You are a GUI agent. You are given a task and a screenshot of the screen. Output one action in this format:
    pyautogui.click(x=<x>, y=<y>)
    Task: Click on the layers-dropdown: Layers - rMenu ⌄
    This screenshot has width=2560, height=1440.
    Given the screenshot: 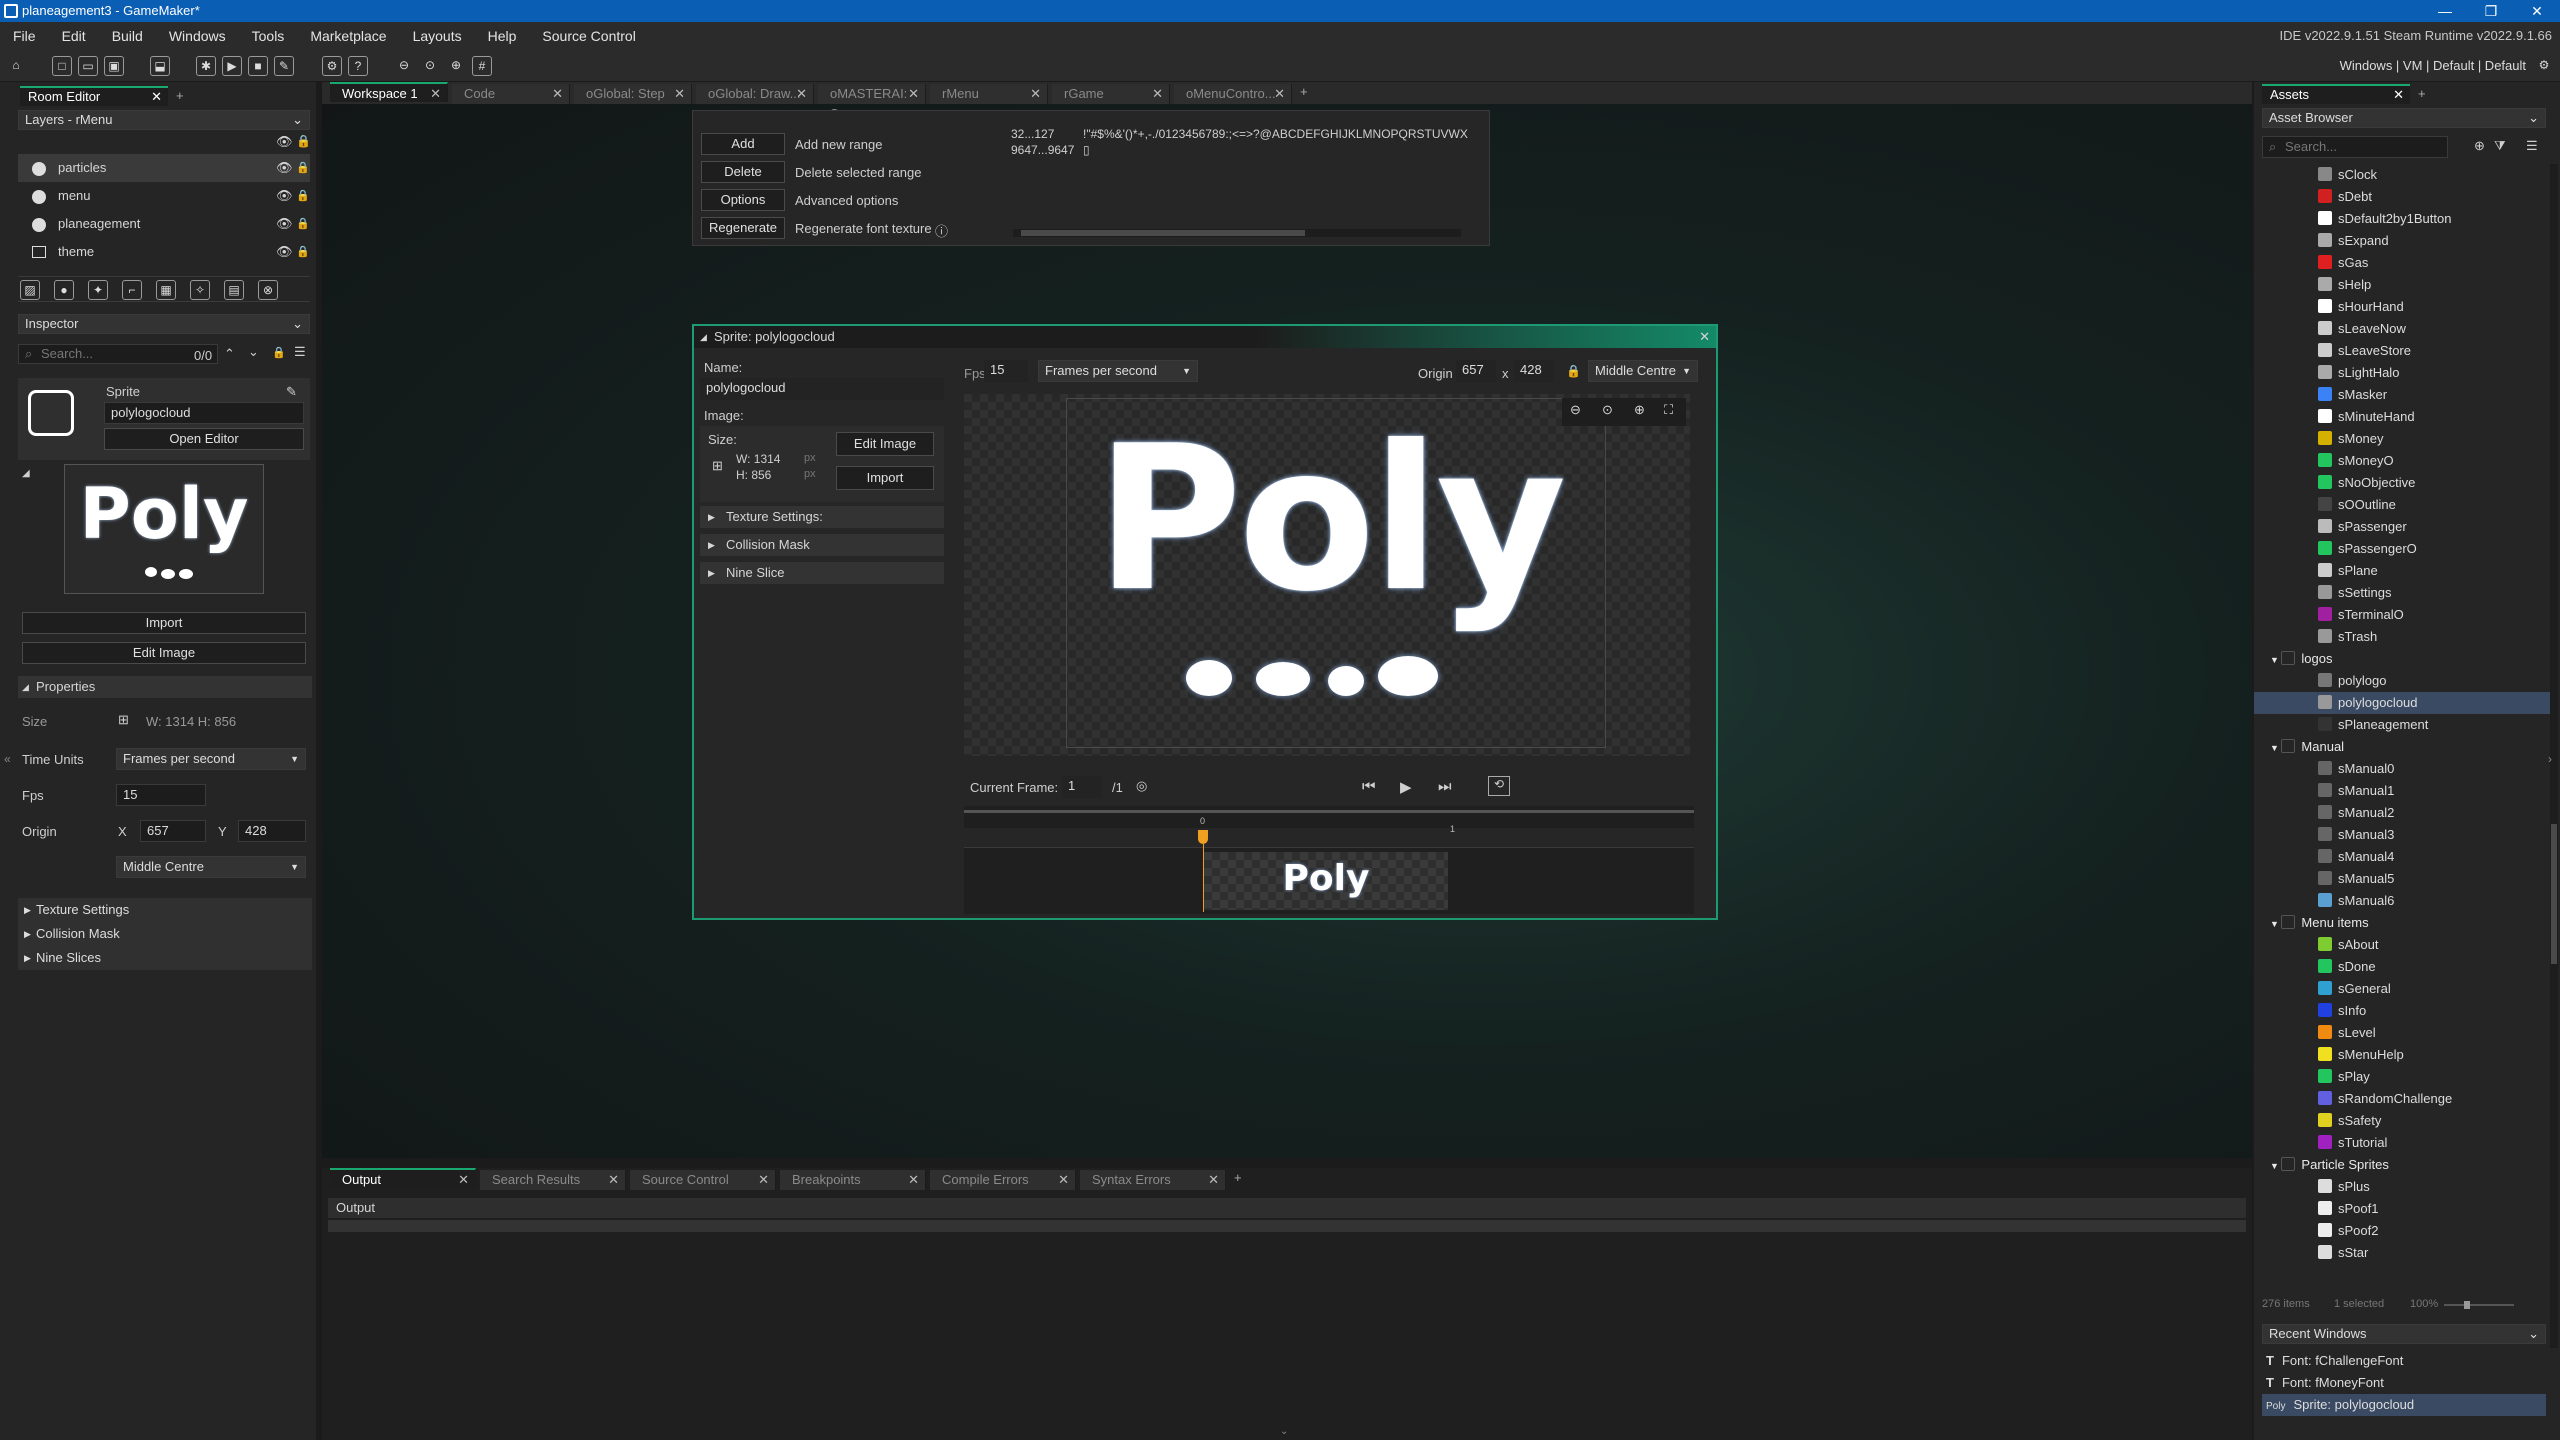 What is the action you would take?
    pyautogui.click(x=164, y=120)
    